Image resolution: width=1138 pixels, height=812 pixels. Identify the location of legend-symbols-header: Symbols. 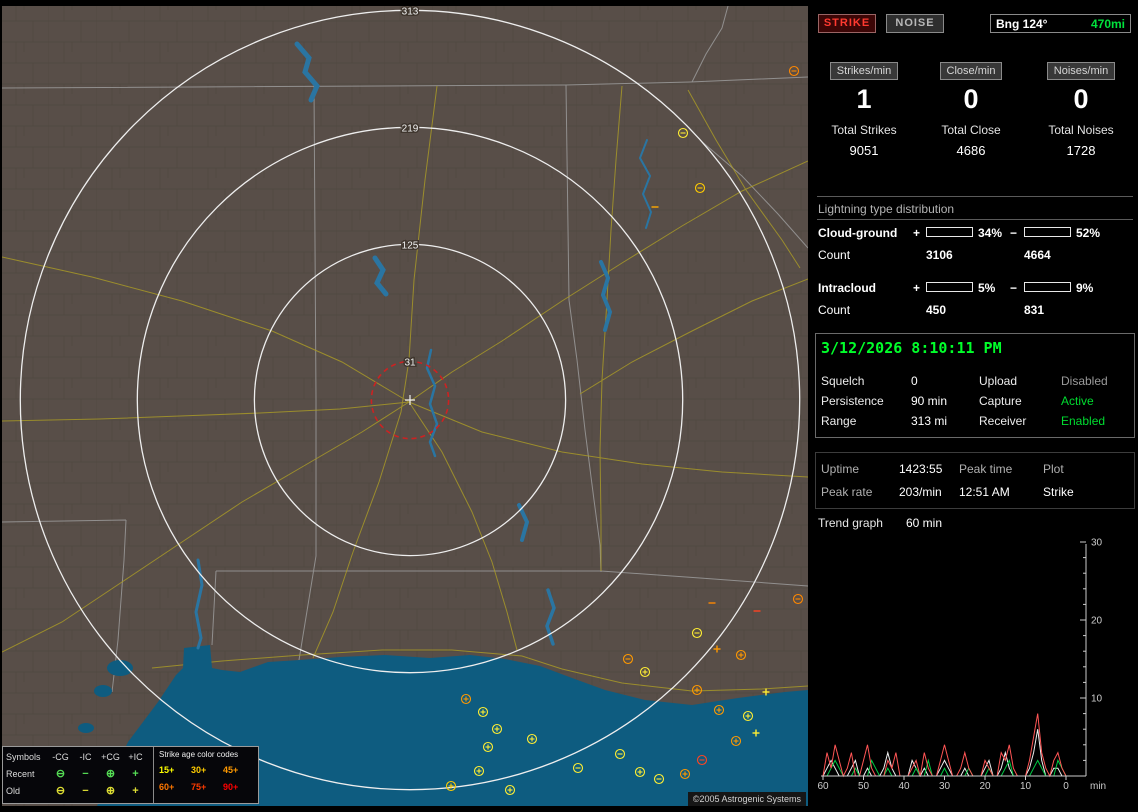
(23, 757).